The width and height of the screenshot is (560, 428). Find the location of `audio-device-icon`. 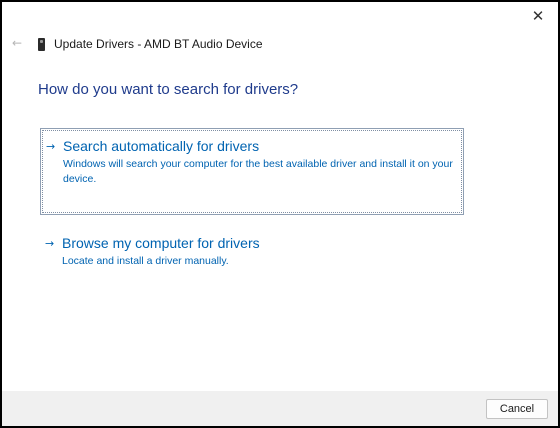

audio-device-icon is located at coordinates (41, 44).